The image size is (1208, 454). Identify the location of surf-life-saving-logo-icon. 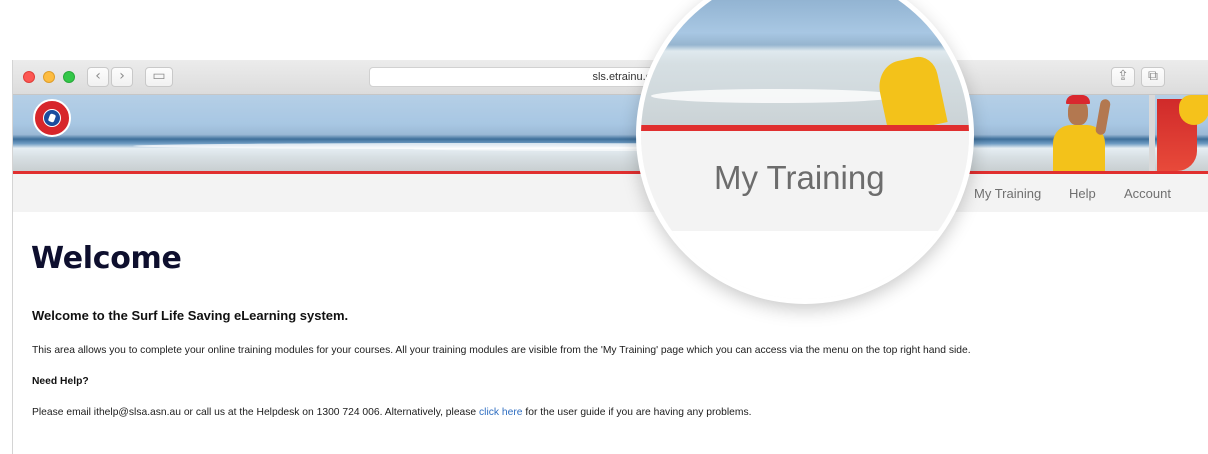
(52, 118).